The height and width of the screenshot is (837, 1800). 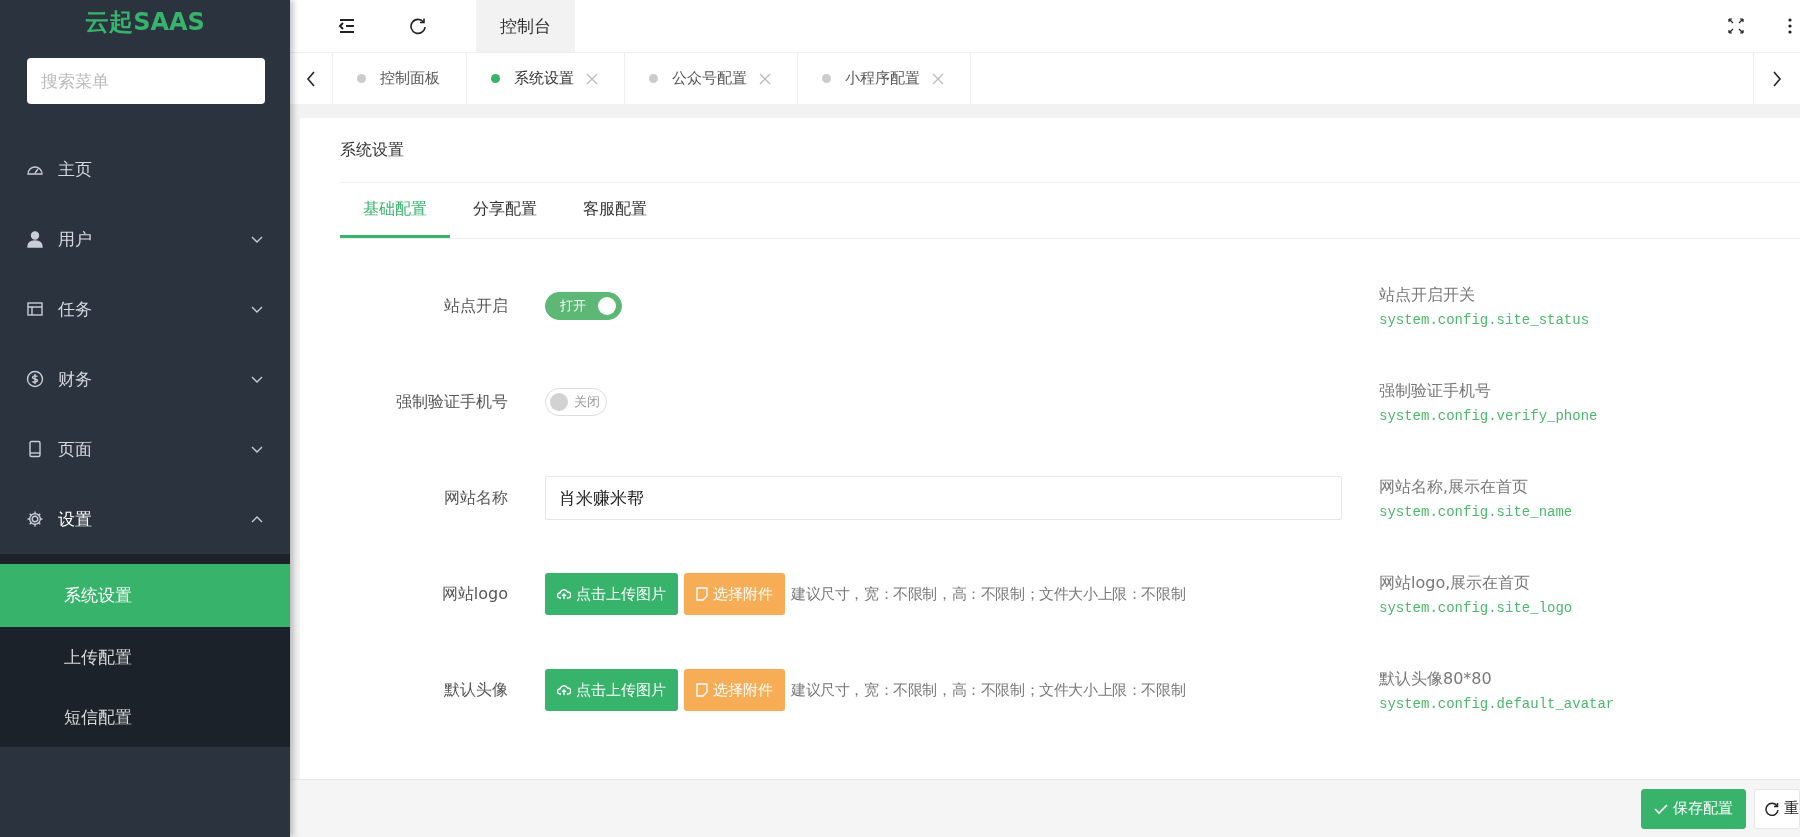 I want to click on page-tab: 控制面板, so click(x=400, y=78).